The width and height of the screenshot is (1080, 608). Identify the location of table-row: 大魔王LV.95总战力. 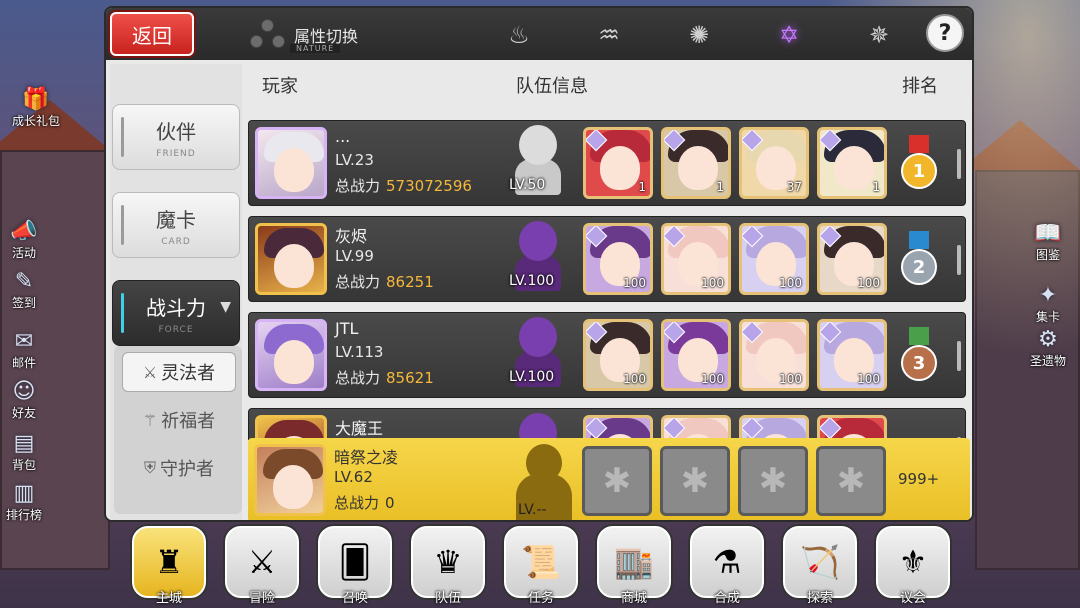
(607, 424).